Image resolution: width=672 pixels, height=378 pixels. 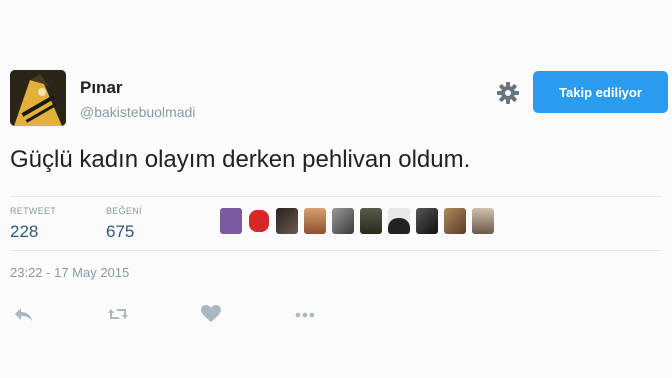 What do you see at coordinates (24, 232) in the screenshot?
I see `retweet-count: 228` at bounding box center [24, 232].